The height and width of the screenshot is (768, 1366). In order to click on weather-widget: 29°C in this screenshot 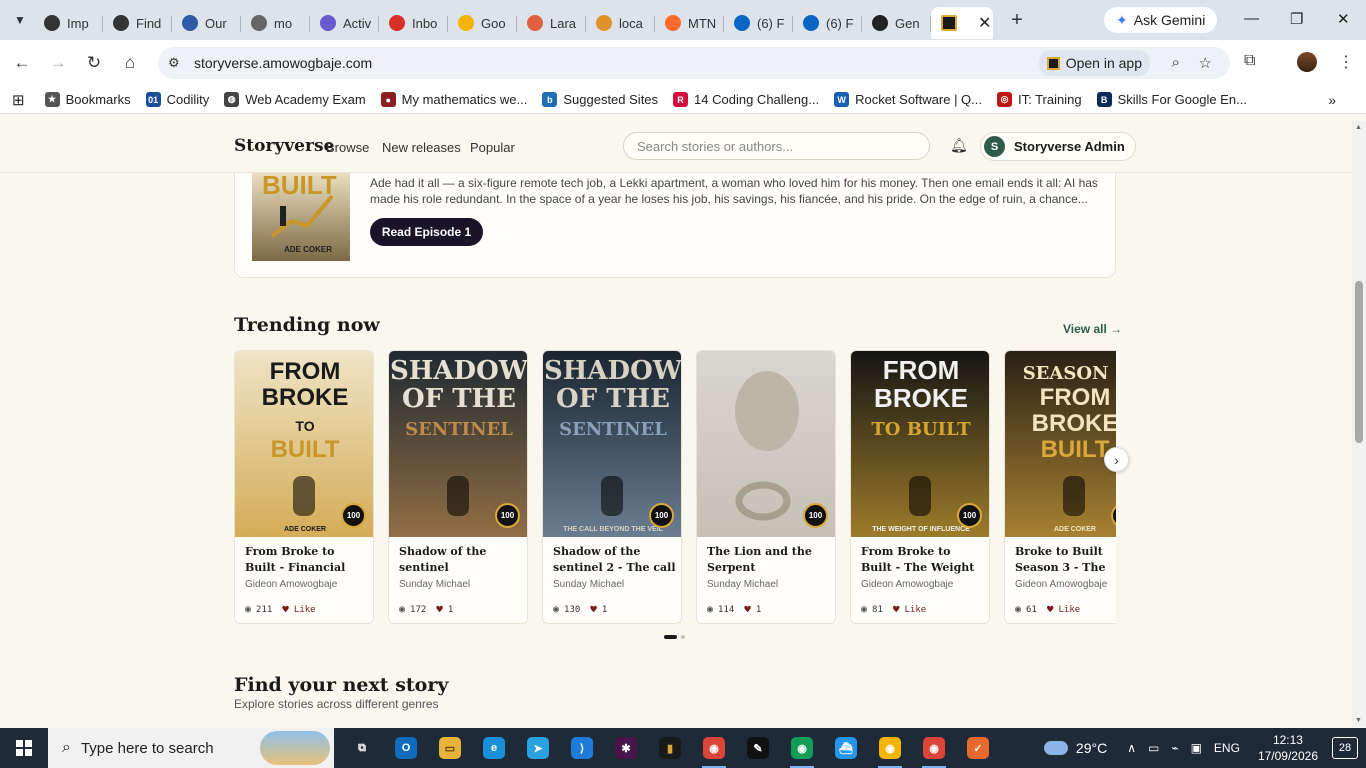, I will do `click(1075, 748)`.